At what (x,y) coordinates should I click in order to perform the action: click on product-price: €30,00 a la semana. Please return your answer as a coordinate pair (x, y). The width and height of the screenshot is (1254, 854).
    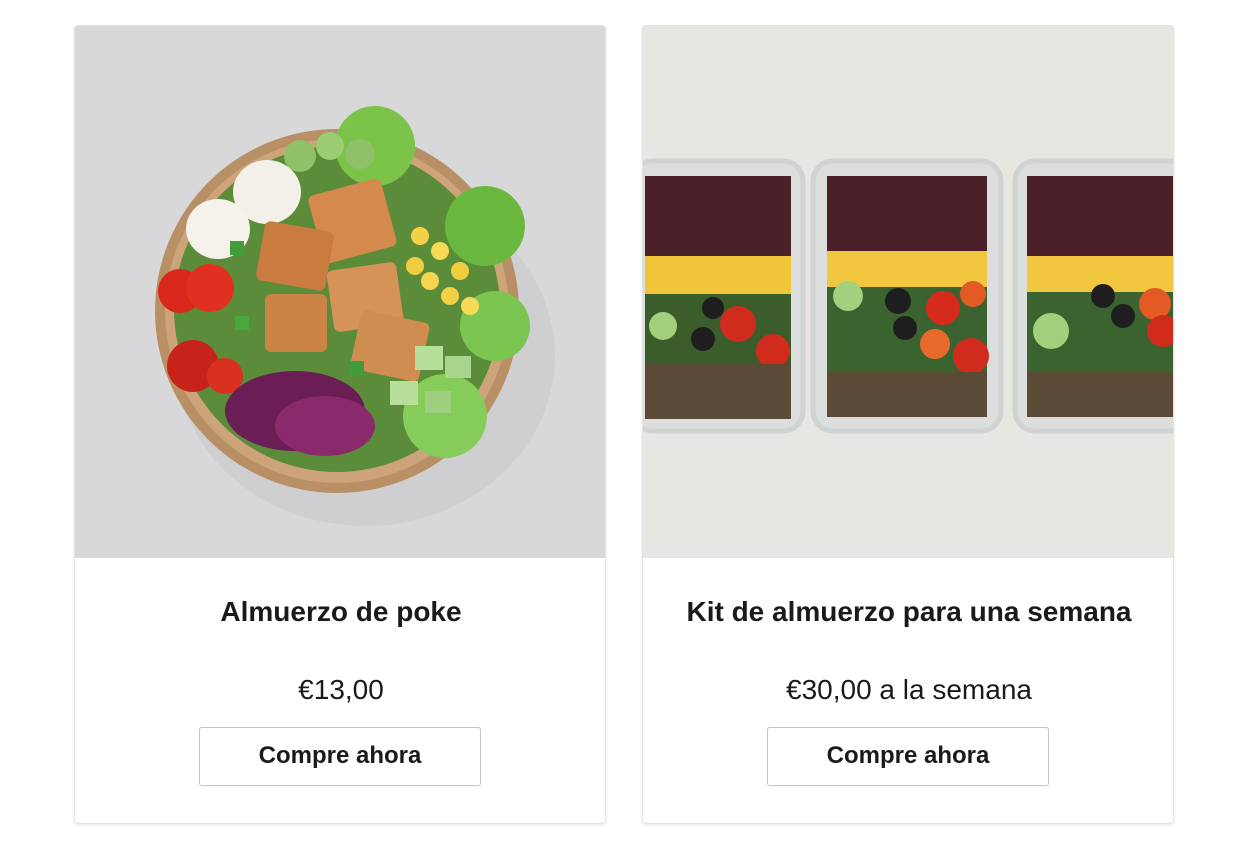
    Looking at the image, I should click on (909, 689).